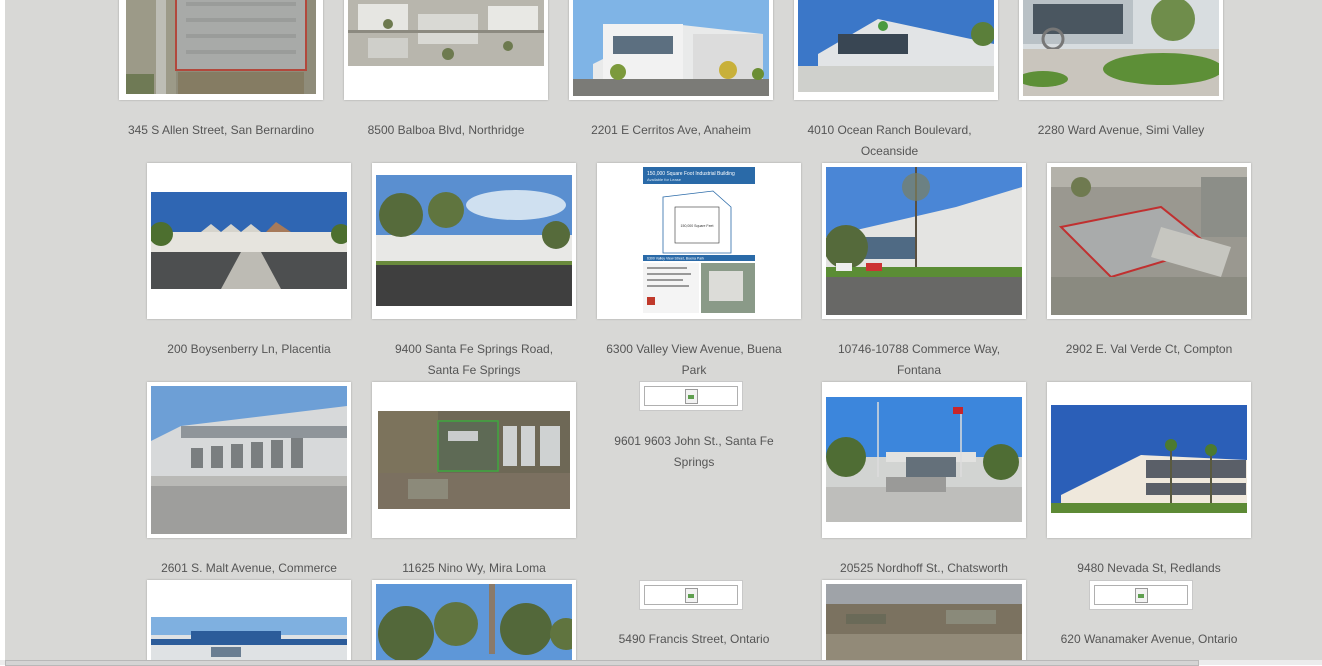 This screenshot has height=666, width=1322. I want to click on listing-caption: 2601 S. Malt Avenue, Commerce, so click(249, 568).